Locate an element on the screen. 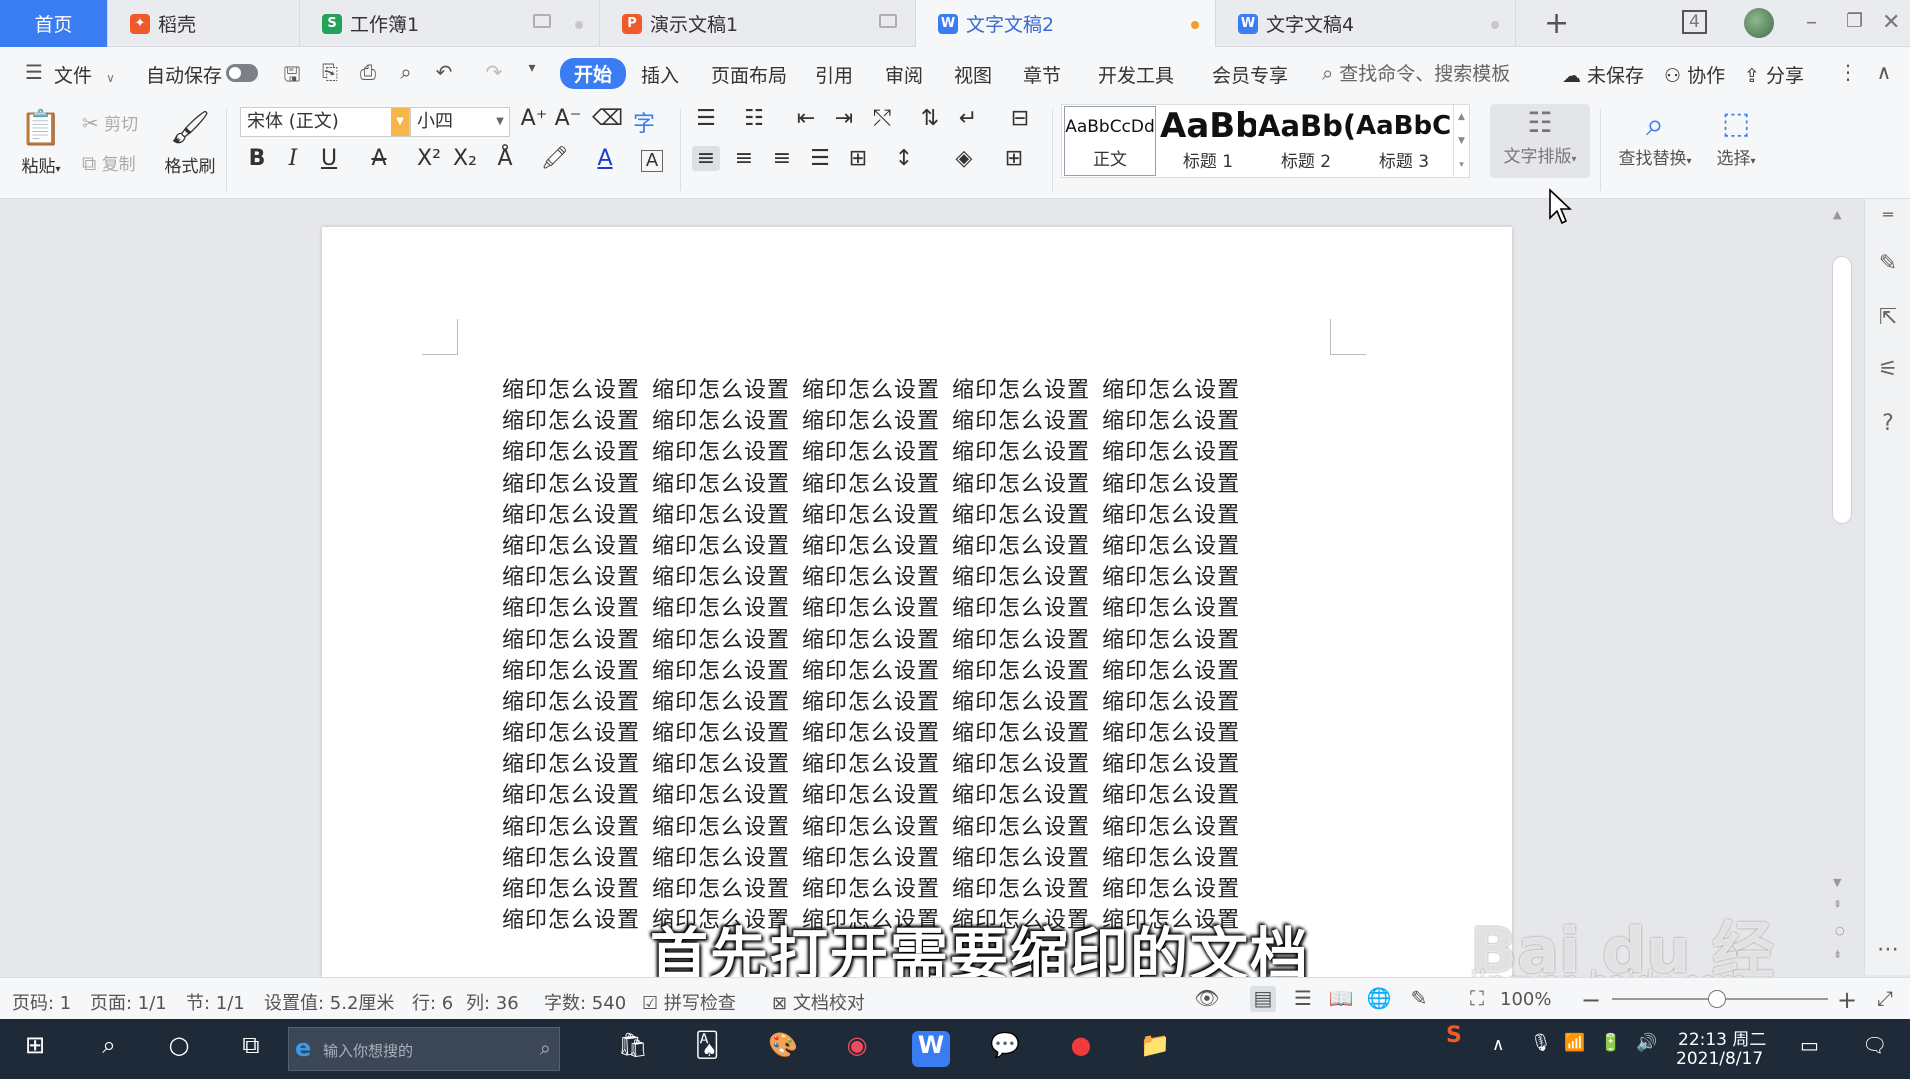 The image size is (1910, 1079). eye-protection-icon: 👁 is located at coordinates (1207, 999).